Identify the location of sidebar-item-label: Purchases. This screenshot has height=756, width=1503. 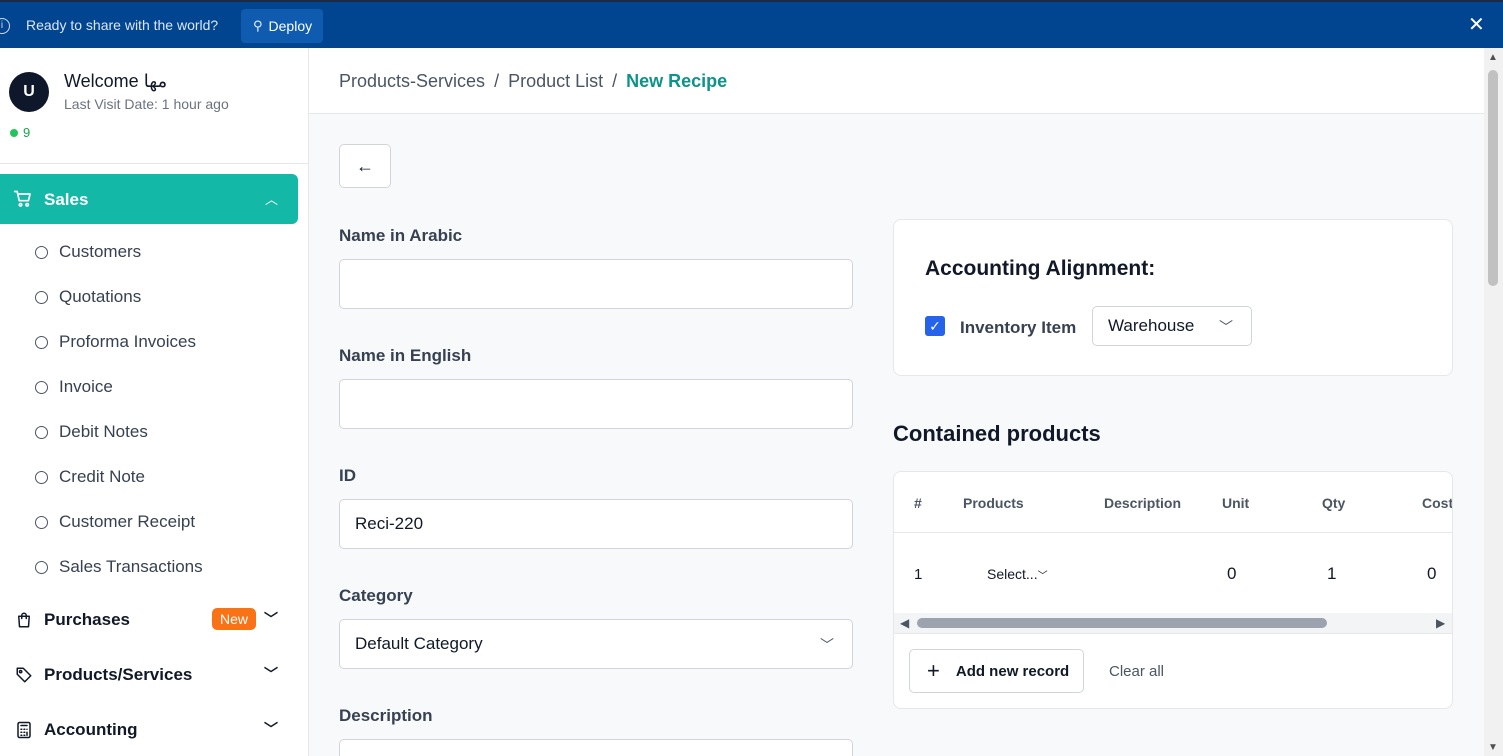
(87, 619).